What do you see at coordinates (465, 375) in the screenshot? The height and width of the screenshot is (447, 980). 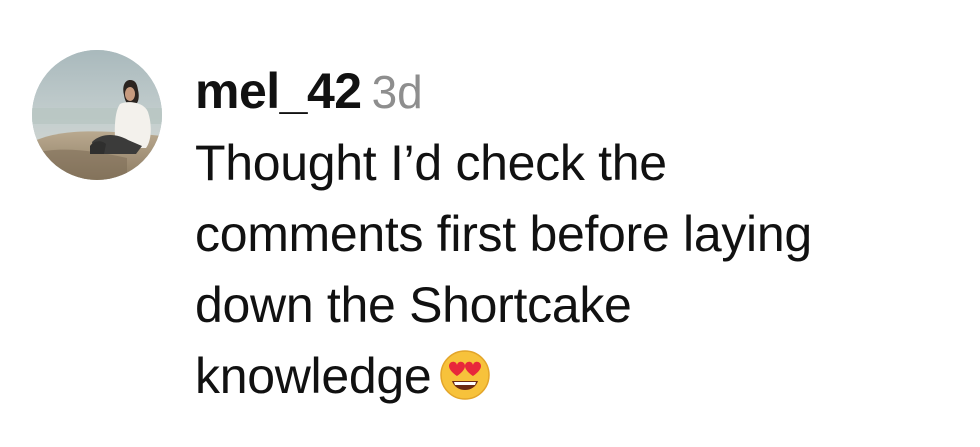 I see `heart-eyes-emoji-icon` at bounding box center [465, 375].